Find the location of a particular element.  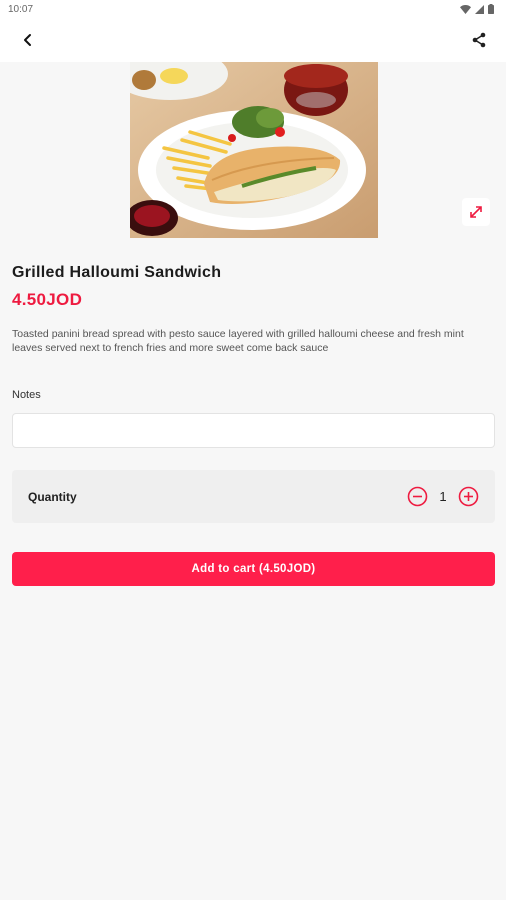

share-icon is located at coordinates (479, 40).